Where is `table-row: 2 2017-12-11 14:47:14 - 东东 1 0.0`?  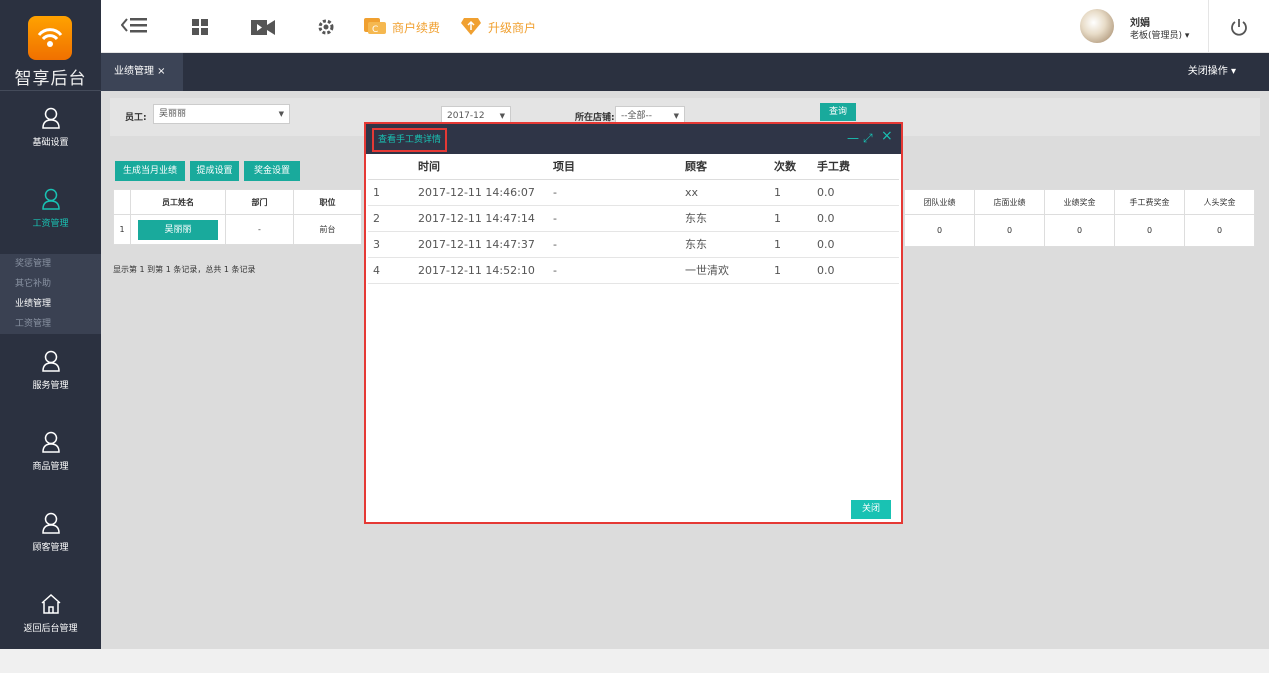
table-row: 2 2017-12-11 14:47:14 - 东东 1 0.0 is located at coordinates (633, 218).